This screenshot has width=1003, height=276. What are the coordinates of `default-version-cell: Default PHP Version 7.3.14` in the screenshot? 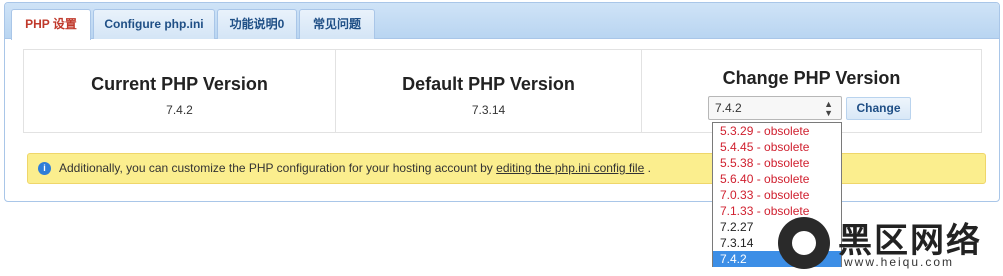 It's located at (488, 91).